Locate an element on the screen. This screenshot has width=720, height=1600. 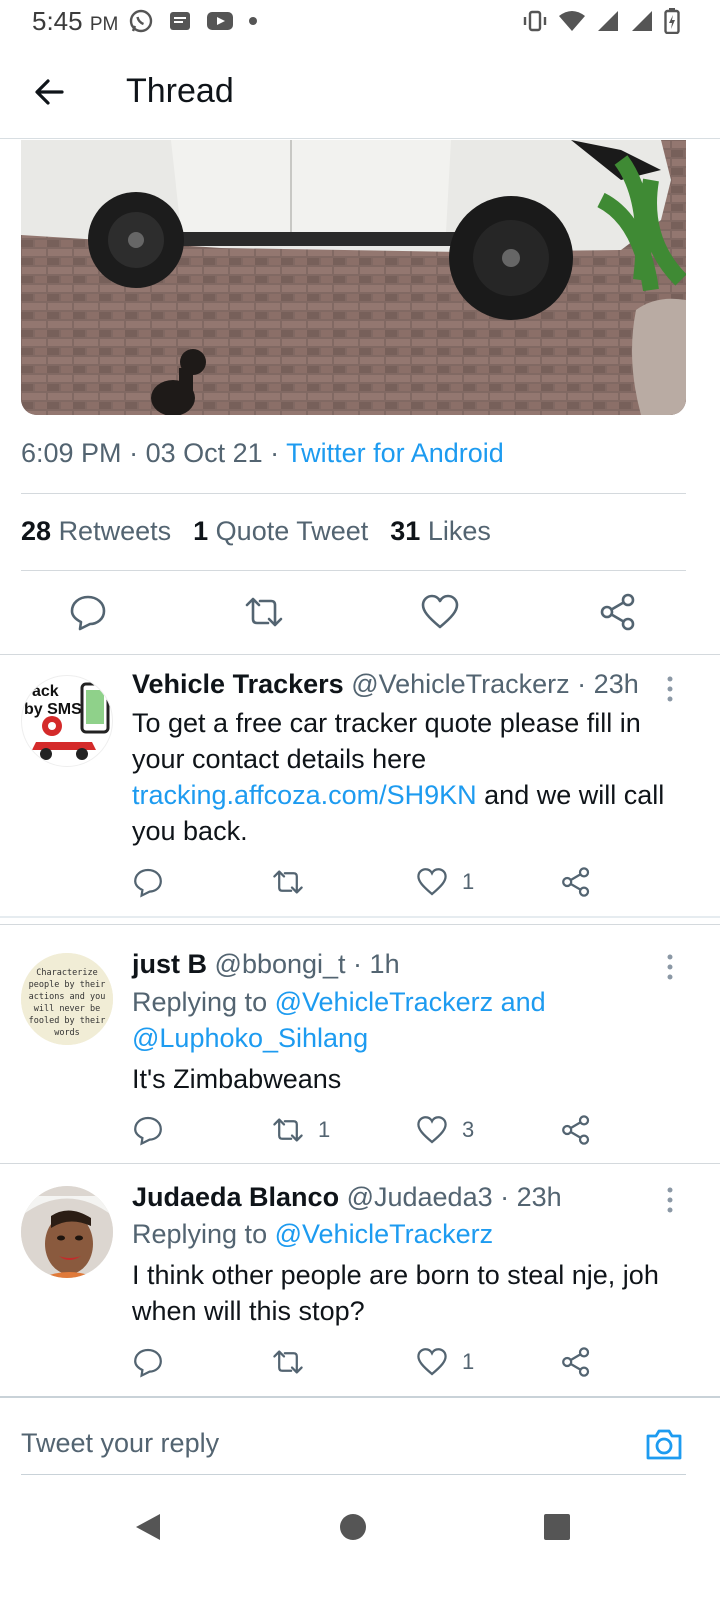
user-handle: @VehicleTrackerz is located at coordinates (460, 684).